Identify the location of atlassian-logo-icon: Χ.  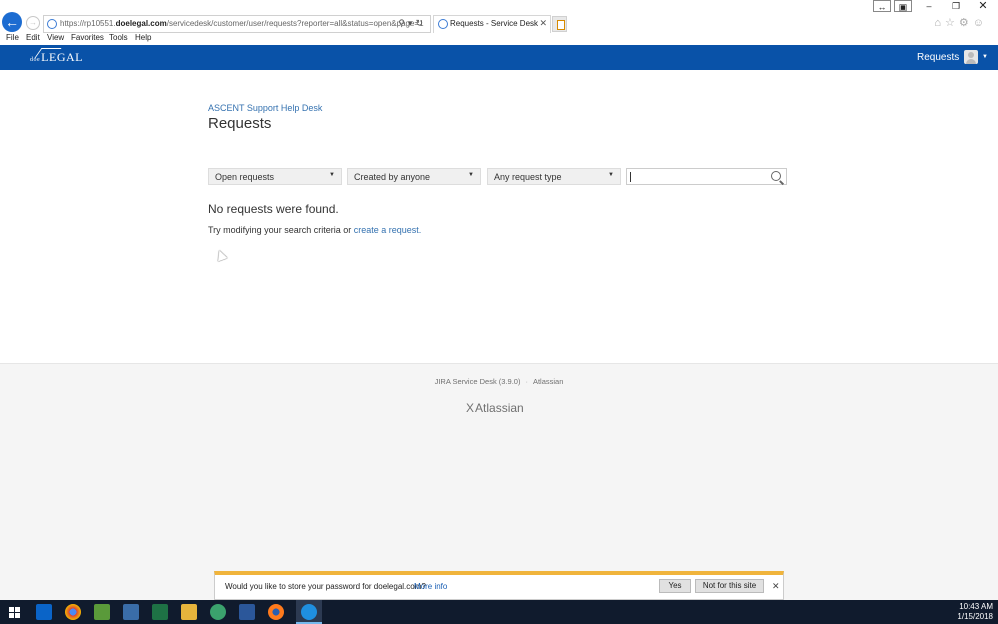
(470, 408).